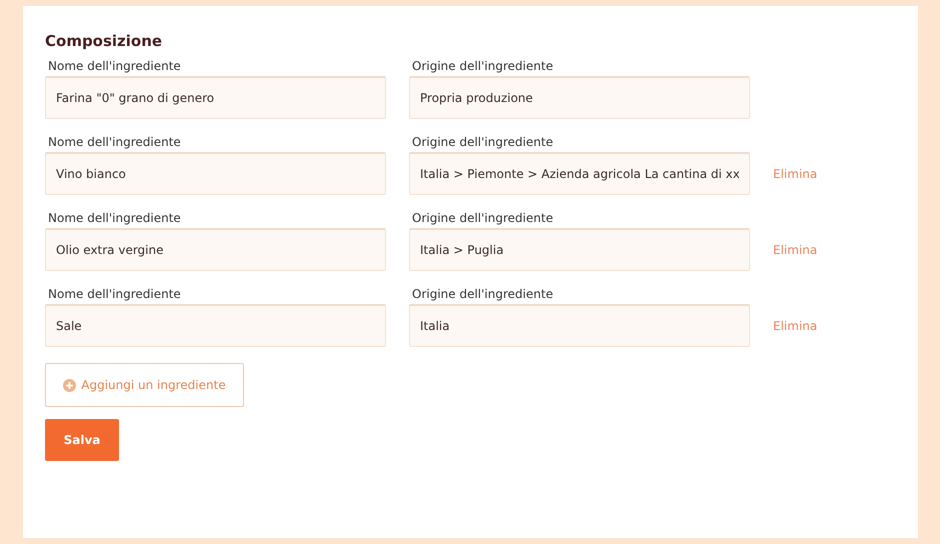 The height and width of the screenshot is (544, 940). Describe the element at coordinates (215, 325) in the screenshot. I see `input-field: Sale` at that location.